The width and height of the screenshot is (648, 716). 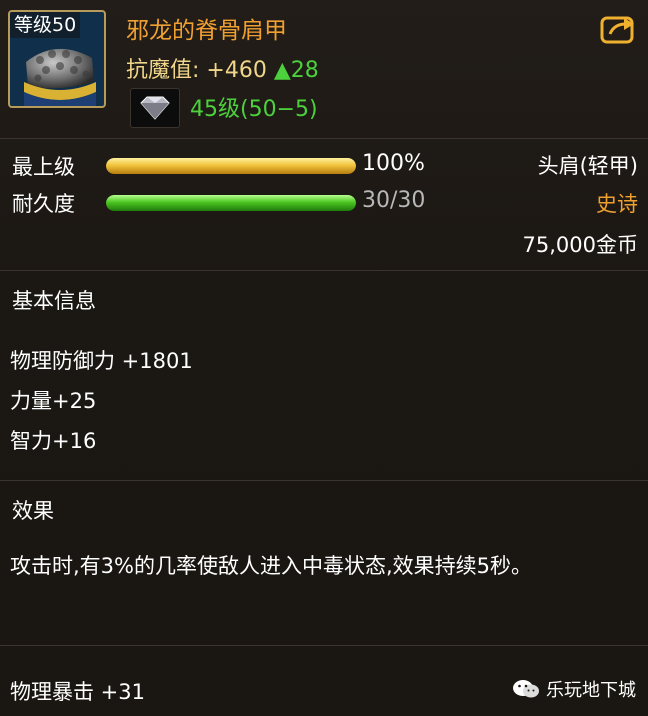 I want to click on rarity: 史诗, so click(x=617, y=204).